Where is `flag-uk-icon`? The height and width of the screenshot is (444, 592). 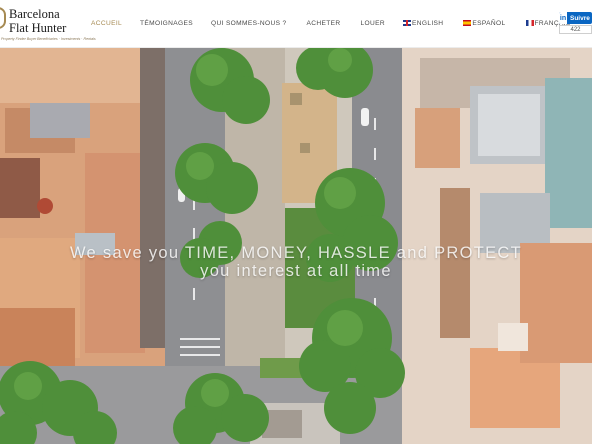 flag-uk-icon is located at coordinates (406, 23).